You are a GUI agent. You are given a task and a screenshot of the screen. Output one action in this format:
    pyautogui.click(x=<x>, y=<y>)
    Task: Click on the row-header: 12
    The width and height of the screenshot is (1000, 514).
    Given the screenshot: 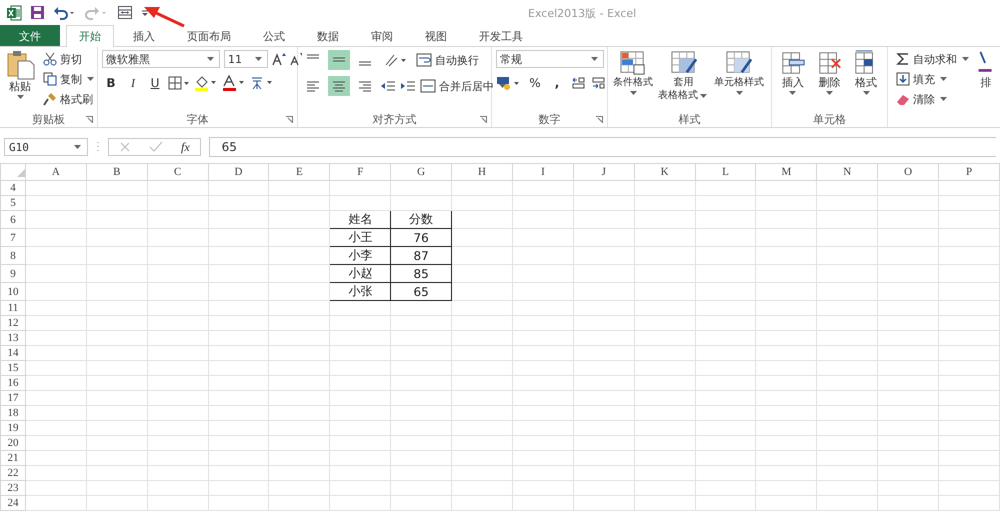 What is the action you would take?
    pyautogui.click(x=13, y=323)
    